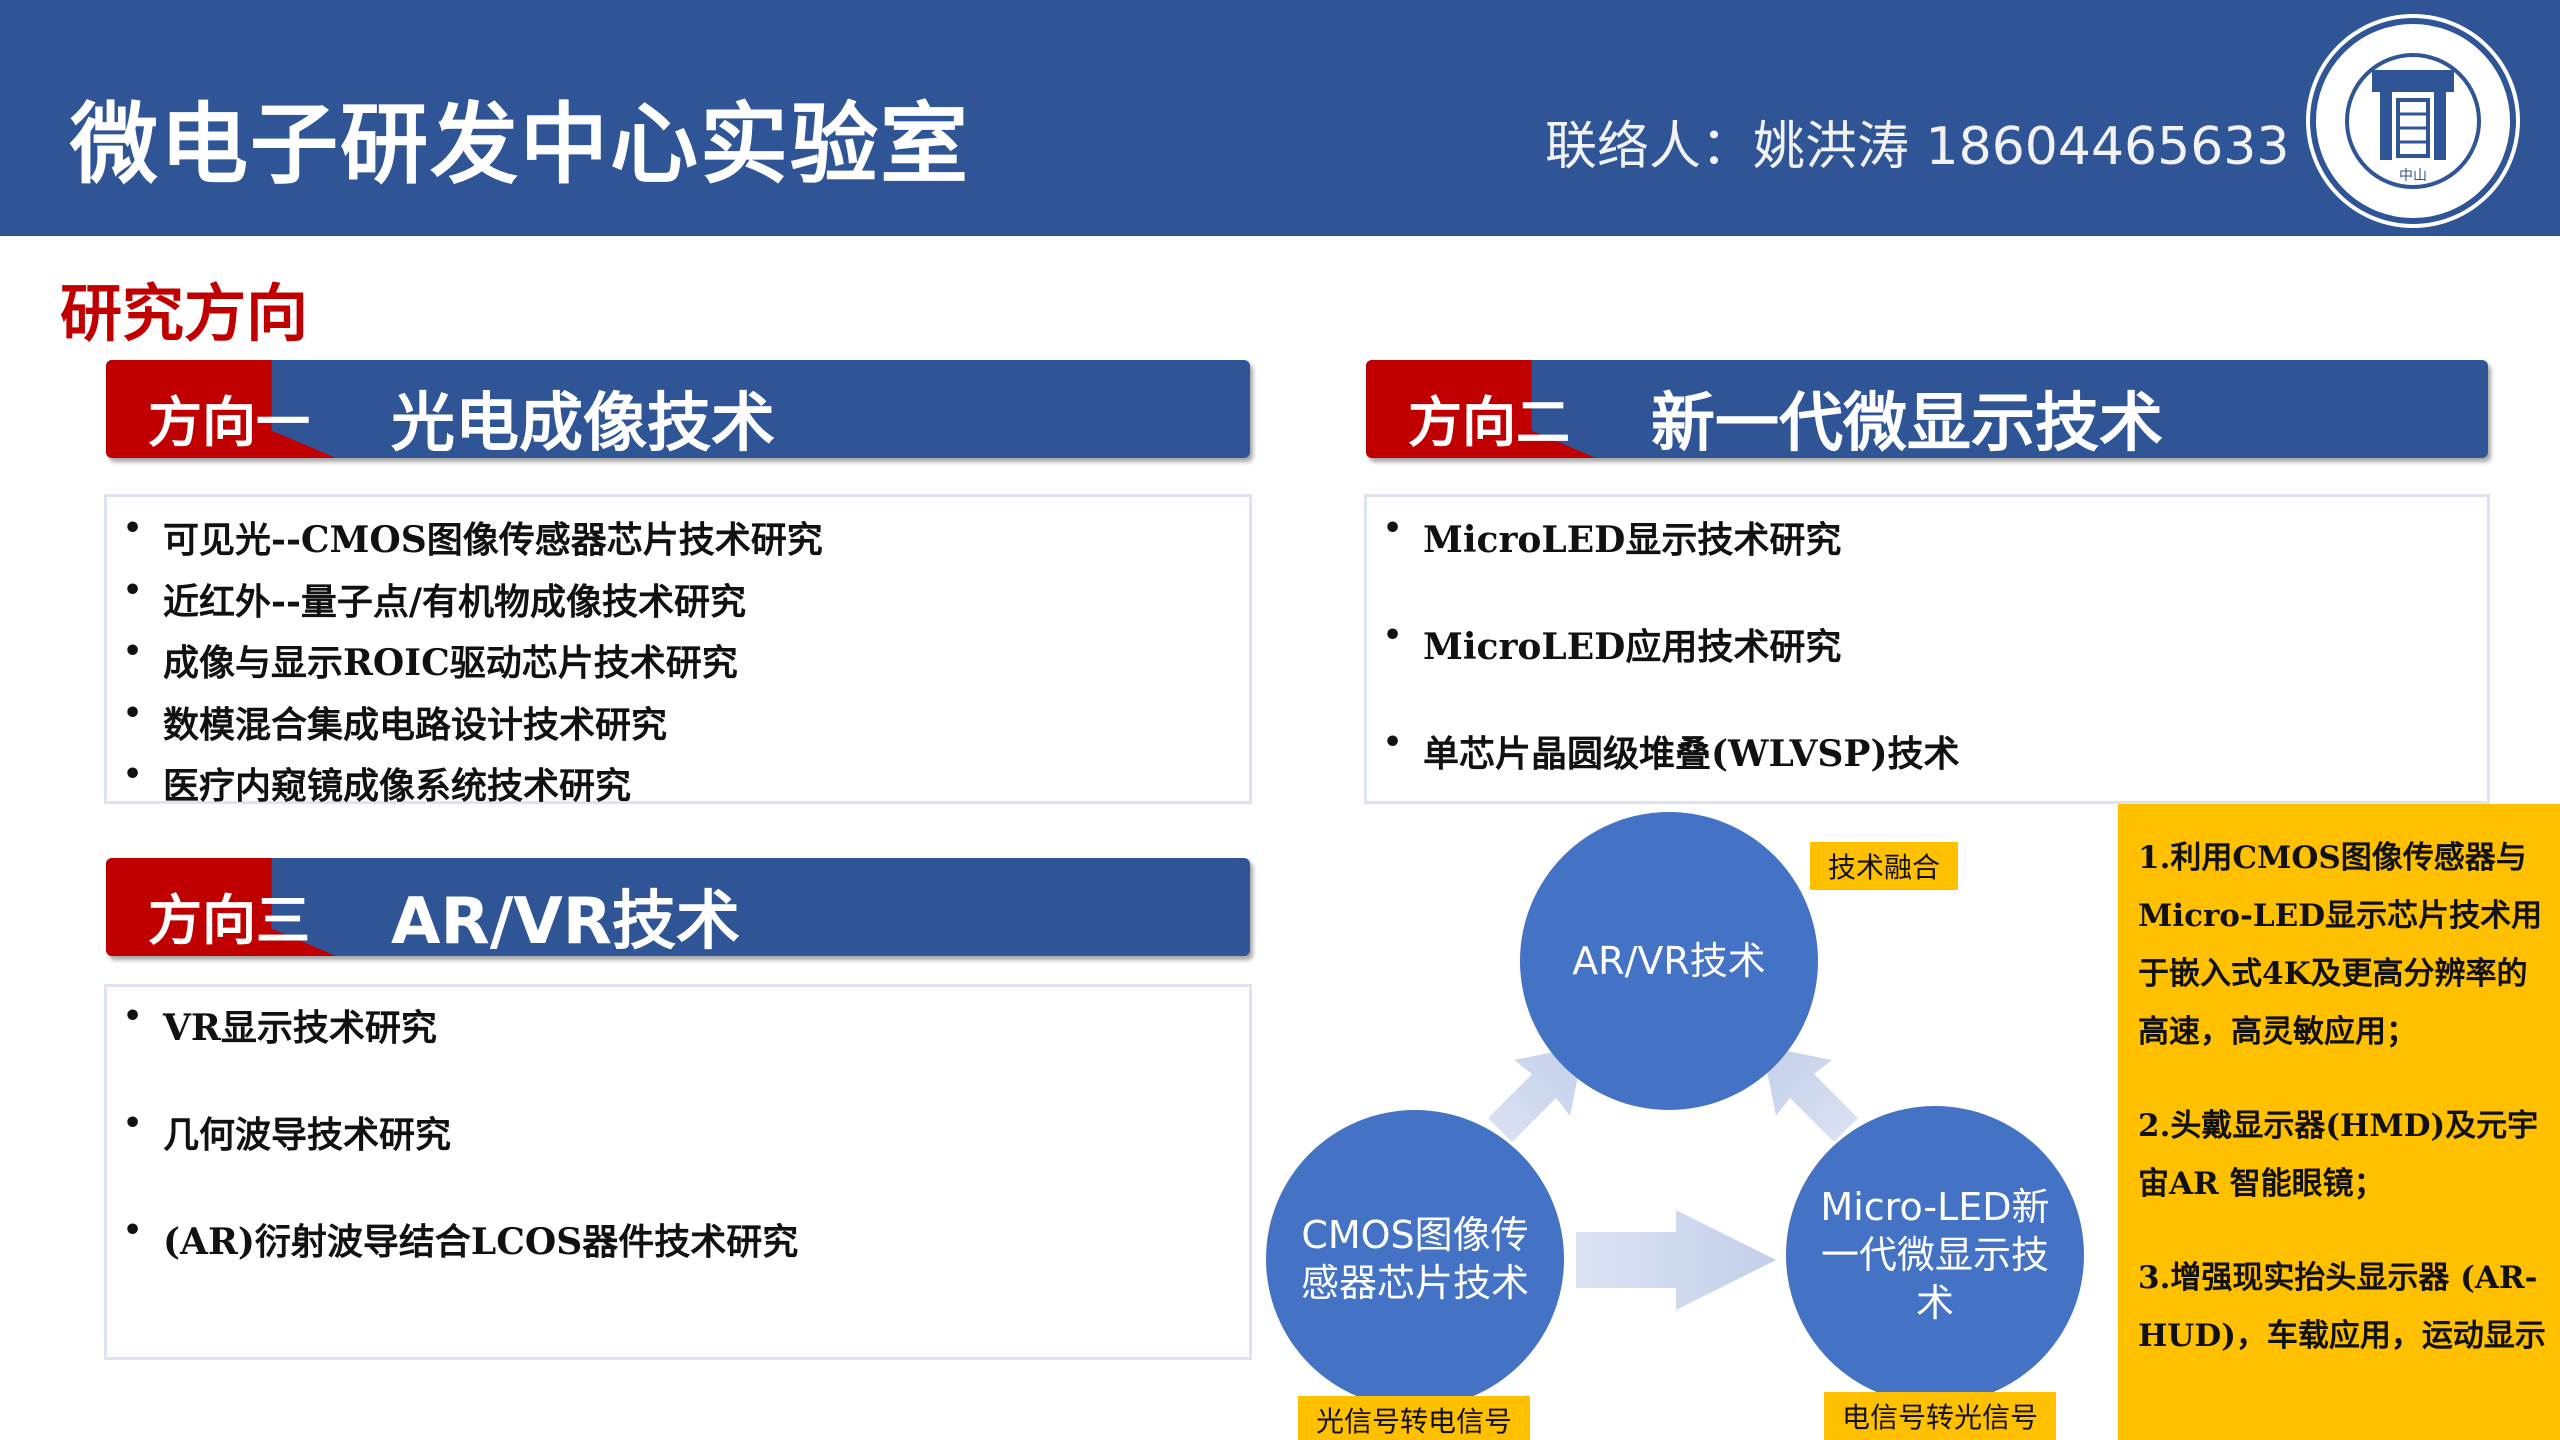 The image size is (2560, 1440). I want to click on list-item: • MicroLED应用技术研究, so click(1612, 643).